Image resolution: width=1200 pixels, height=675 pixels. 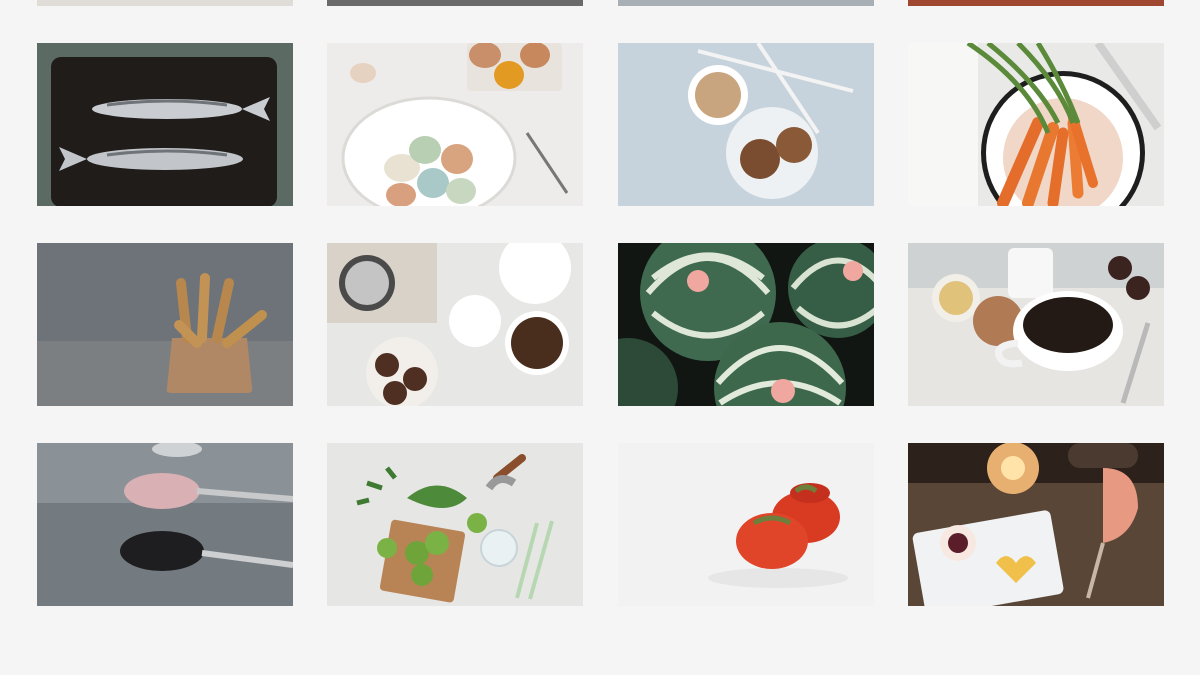 I want to click on gallery-photo-limes, so click(x=455, y=524).